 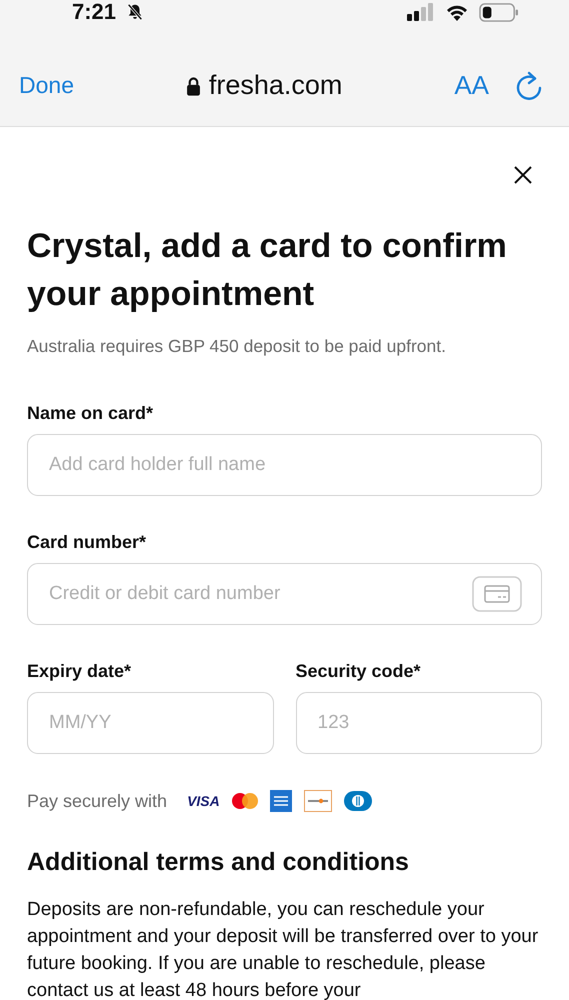 What do you see at coordinates (79, 671) in the screenshot?
I see `field-label: Expiry date*` at bounding box center [79, 671].